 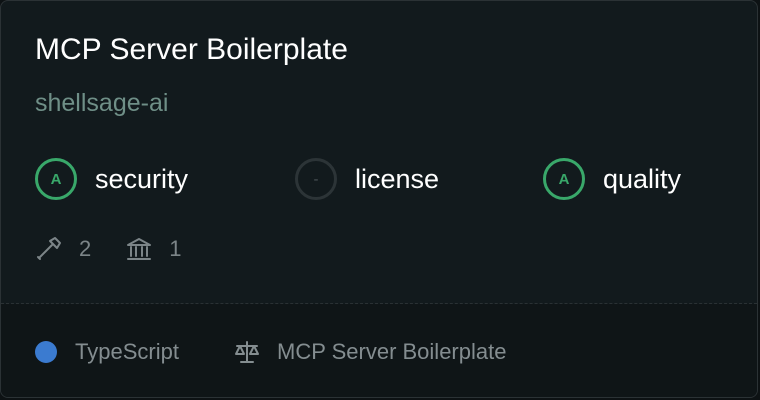 What do you see at coordinates (392, 351) in the screenshot?
I see `license-text: MCP Server Boilerplate` at bounding box center [392, 351].